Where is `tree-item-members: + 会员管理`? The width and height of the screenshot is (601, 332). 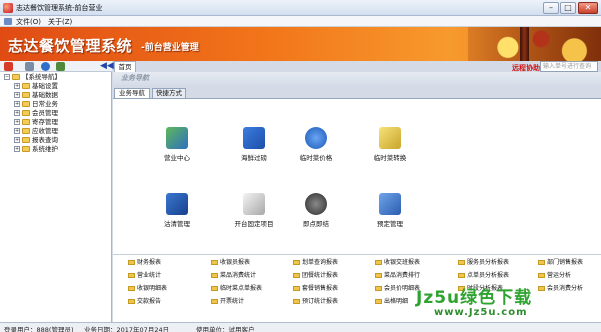 tree-item-members: + 会员管理 is located at coordinates (36, 113).